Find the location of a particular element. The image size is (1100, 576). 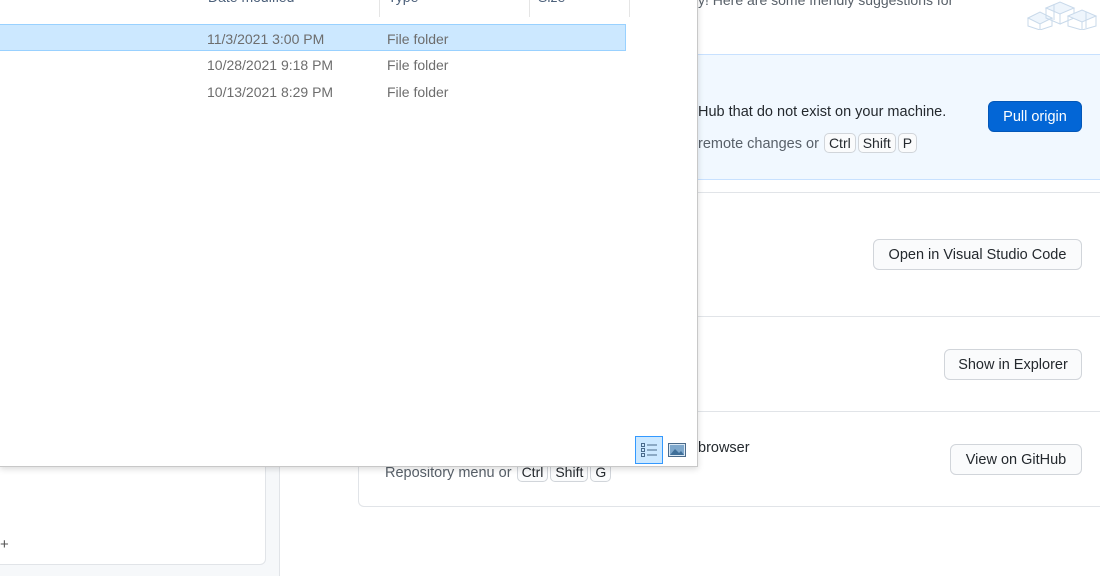

details-view-icon is located at coordinates (649, 450).